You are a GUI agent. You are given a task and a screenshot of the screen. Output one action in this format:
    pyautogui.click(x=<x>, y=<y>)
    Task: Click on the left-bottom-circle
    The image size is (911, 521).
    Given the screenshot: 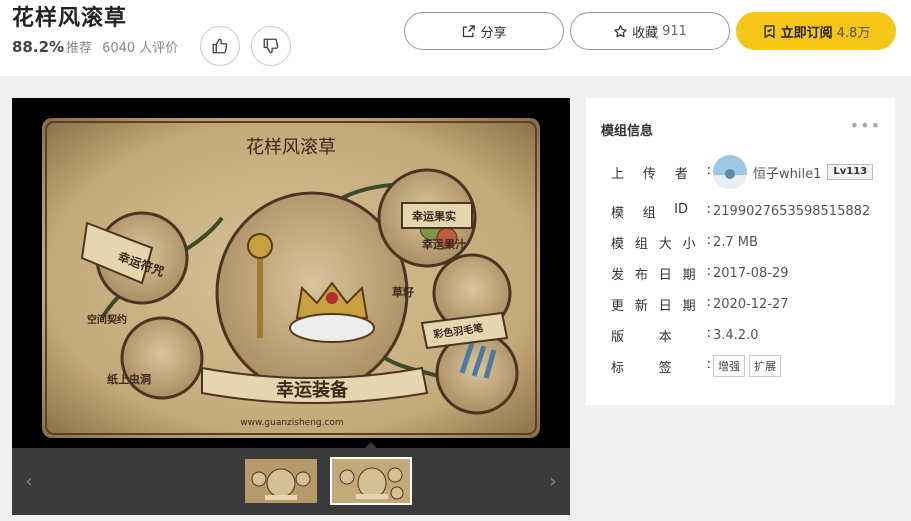 What is the action you would take?
    pyautogui.click(x=162, y=358)
    